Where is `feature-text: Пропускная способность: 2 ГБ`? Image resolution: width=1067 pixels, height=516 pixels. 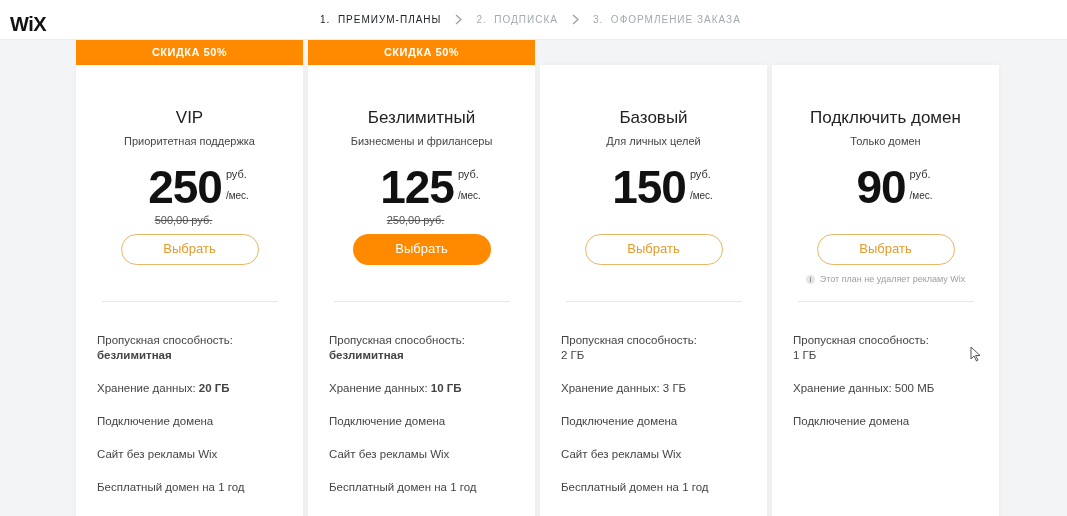
feature-text: Пропускная способность: 2 ГБ is located at coordinates (629, 347).